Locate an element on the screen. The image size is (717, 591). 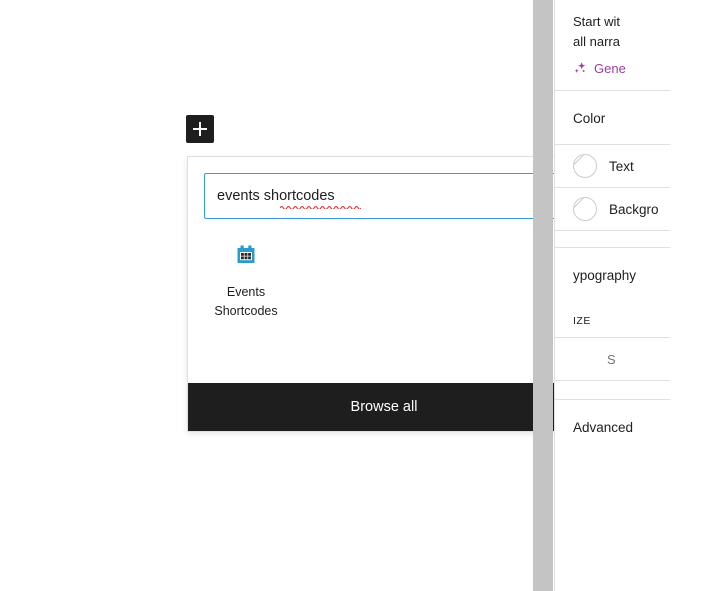
color-section-title: Color is located at coordinates (589, 118).